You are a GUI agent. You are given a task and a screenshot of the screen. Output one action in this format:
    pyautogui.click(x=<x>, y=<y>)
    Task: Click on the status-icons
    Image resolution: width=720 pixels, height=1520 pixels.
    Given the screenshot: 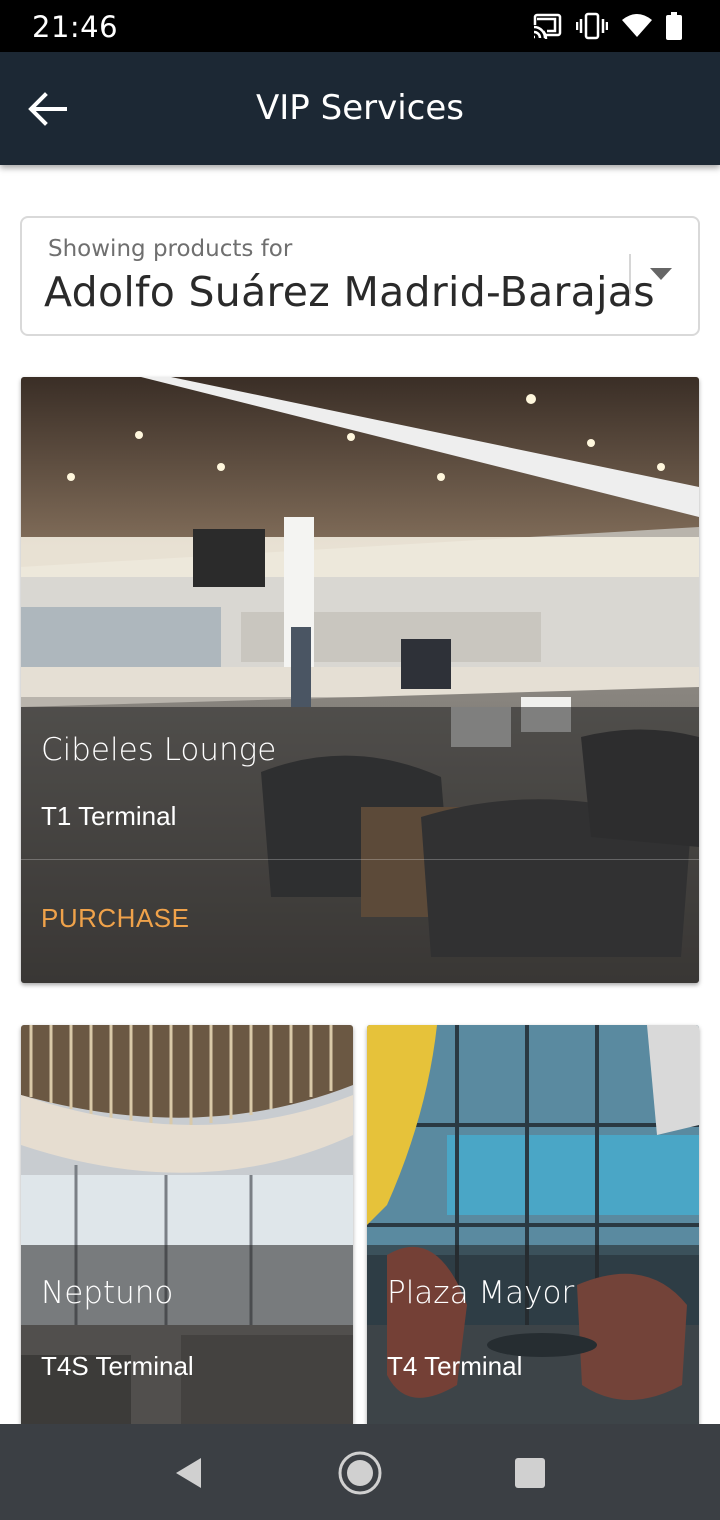 What is the action you would take?
    pyautogui.click(x=607, y=26)
    